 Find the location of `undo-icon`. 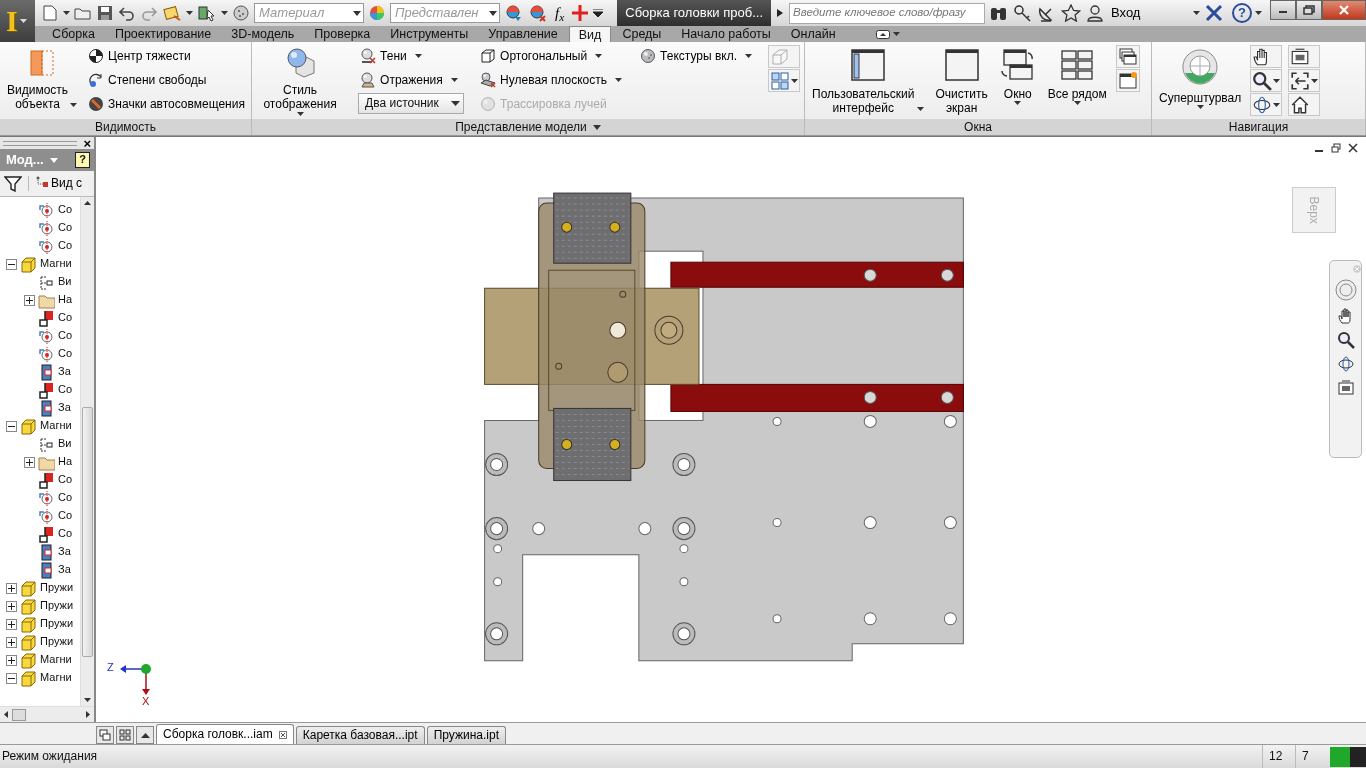

undo-icon is located at coordinates (127, 13).